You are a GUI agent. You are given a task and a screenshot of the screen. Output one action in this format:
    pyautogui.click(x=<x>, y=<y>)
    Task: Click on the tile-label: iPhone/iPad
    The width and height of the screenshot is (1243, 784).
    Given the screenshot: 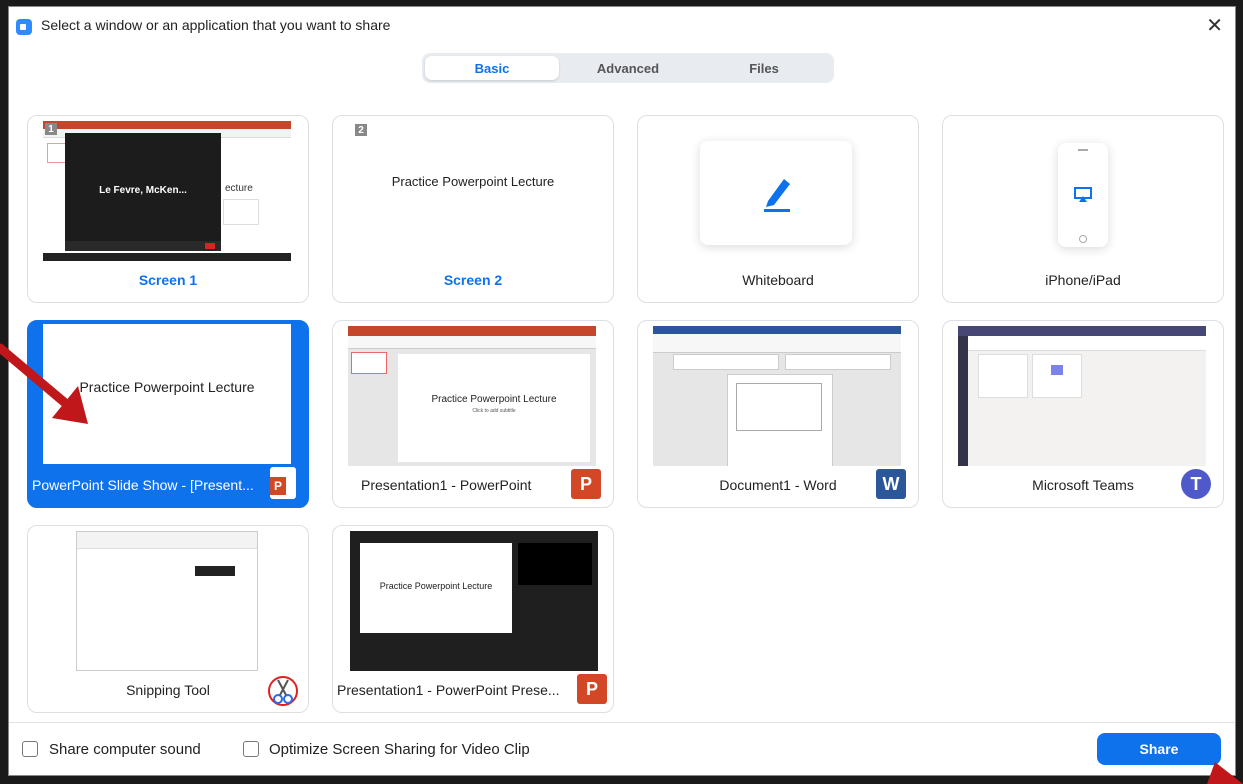 What is the action you would take?
    pyautogui.click(x=1083, y=280)
    